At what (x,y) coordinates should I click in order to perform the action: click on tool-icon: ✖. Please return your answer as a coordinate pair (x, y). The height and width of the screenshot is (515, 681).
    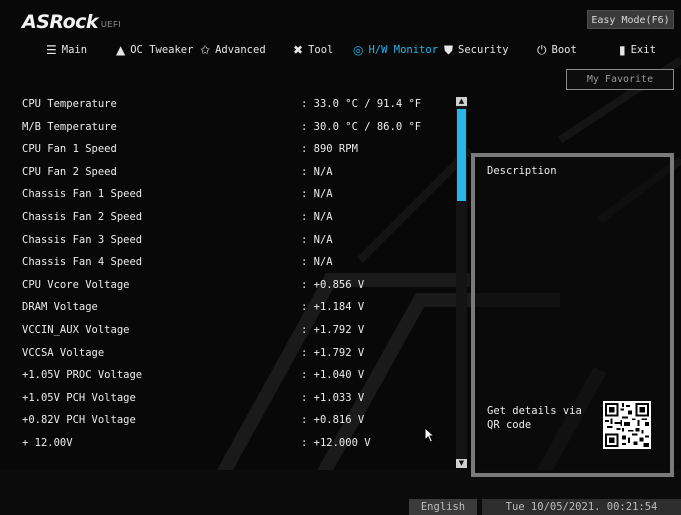
    Looking at the image, I should click on (298, 50).